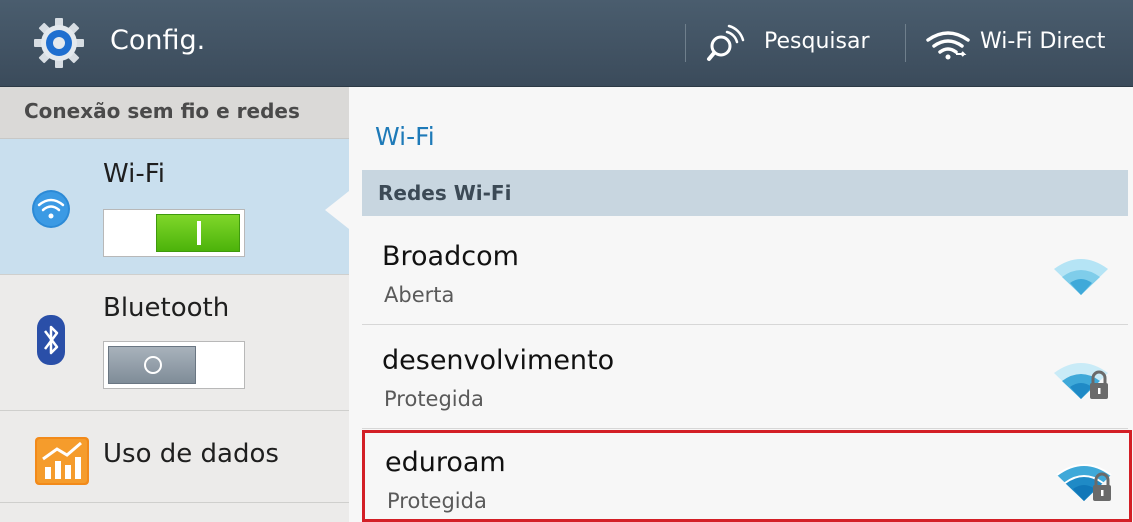 Image resolution: width=1133 pixels, height=522 pixels. What do you see at coordinates (450, 256) in the screenshot?
I see `network-name: Broadcom` at bounding box center [450, 256].